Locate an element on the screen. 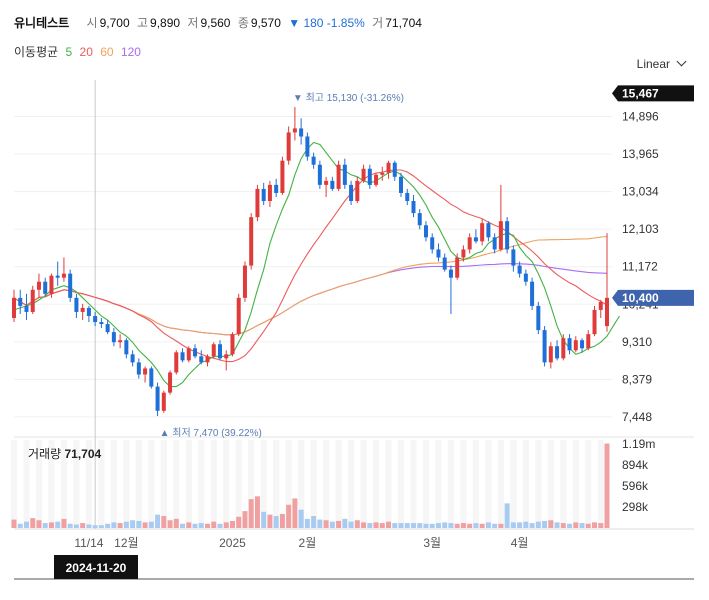 The height and width of the screenshot is (600, 709). max-price-annotation: ▼ 최고 15,130 (-31.26%) is located at coordinates (348, 98).